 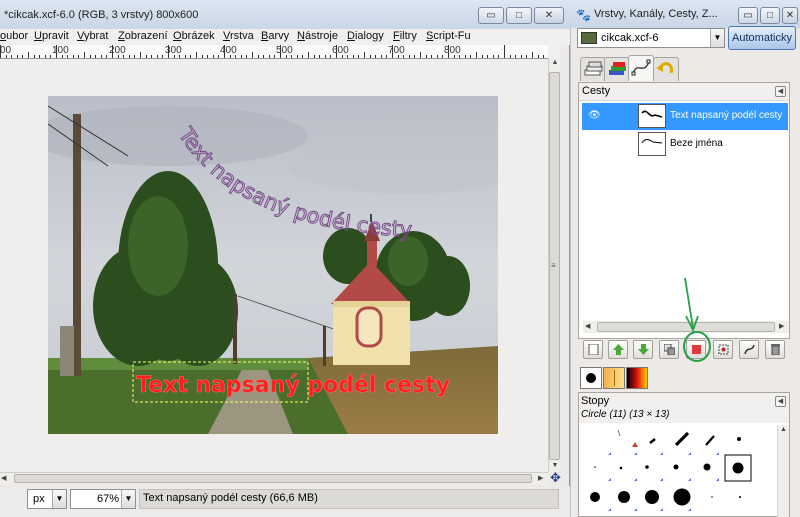 What do you see at coordinates (596, 91) in the screenshot?
I see `paths-title: Cesty` at bounding box center [596, 91].